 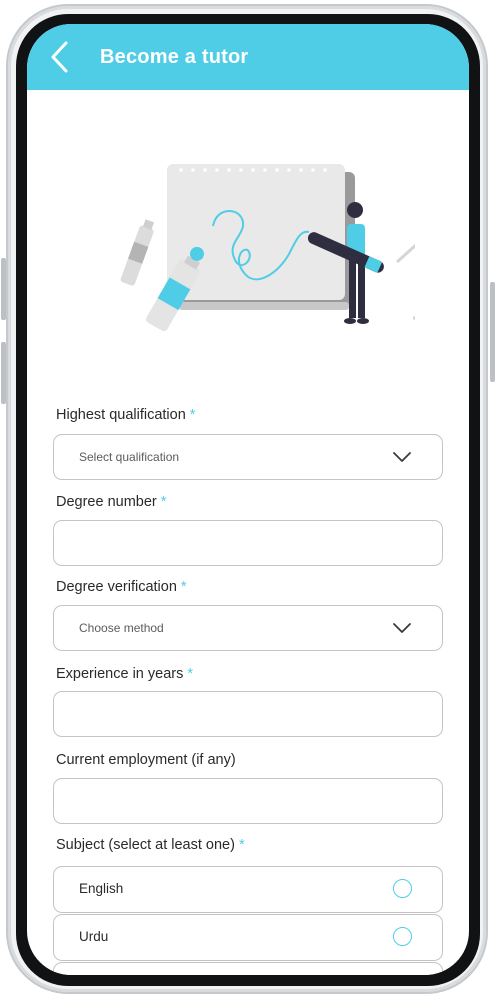 What do you see at coordinates (174, 57) in the screenshot?
I see `page-title: Become a tutor` at bounding box center [174, 57].